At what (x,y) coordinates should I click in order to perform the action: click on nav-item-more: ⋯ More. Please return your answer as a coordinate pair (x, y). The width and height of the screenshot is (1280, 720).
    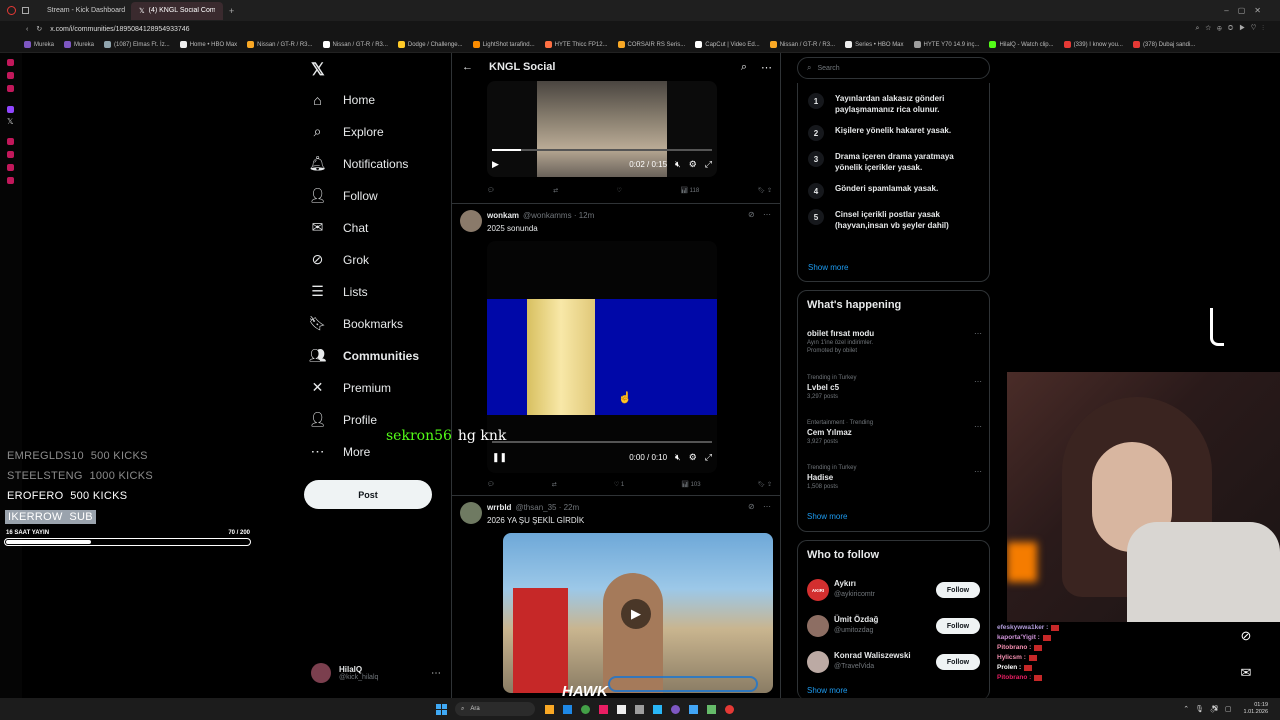
    Looking at the image, I should click on (340, 451).